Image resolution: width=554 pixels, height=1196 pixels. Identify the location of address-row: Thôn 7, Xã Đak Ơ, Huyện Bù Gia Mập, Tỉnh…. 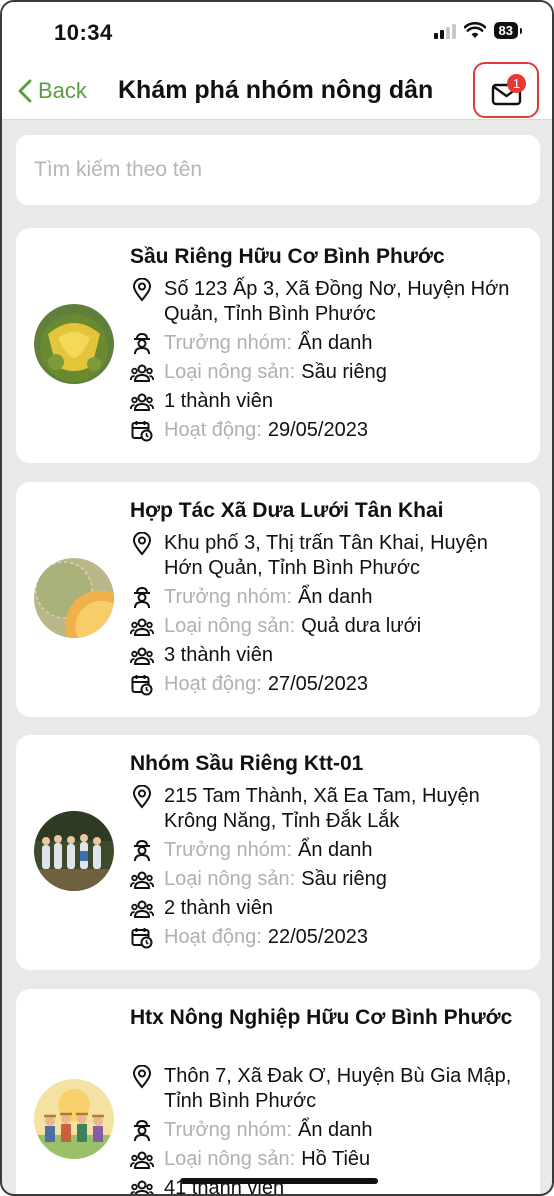
(328, 1089).